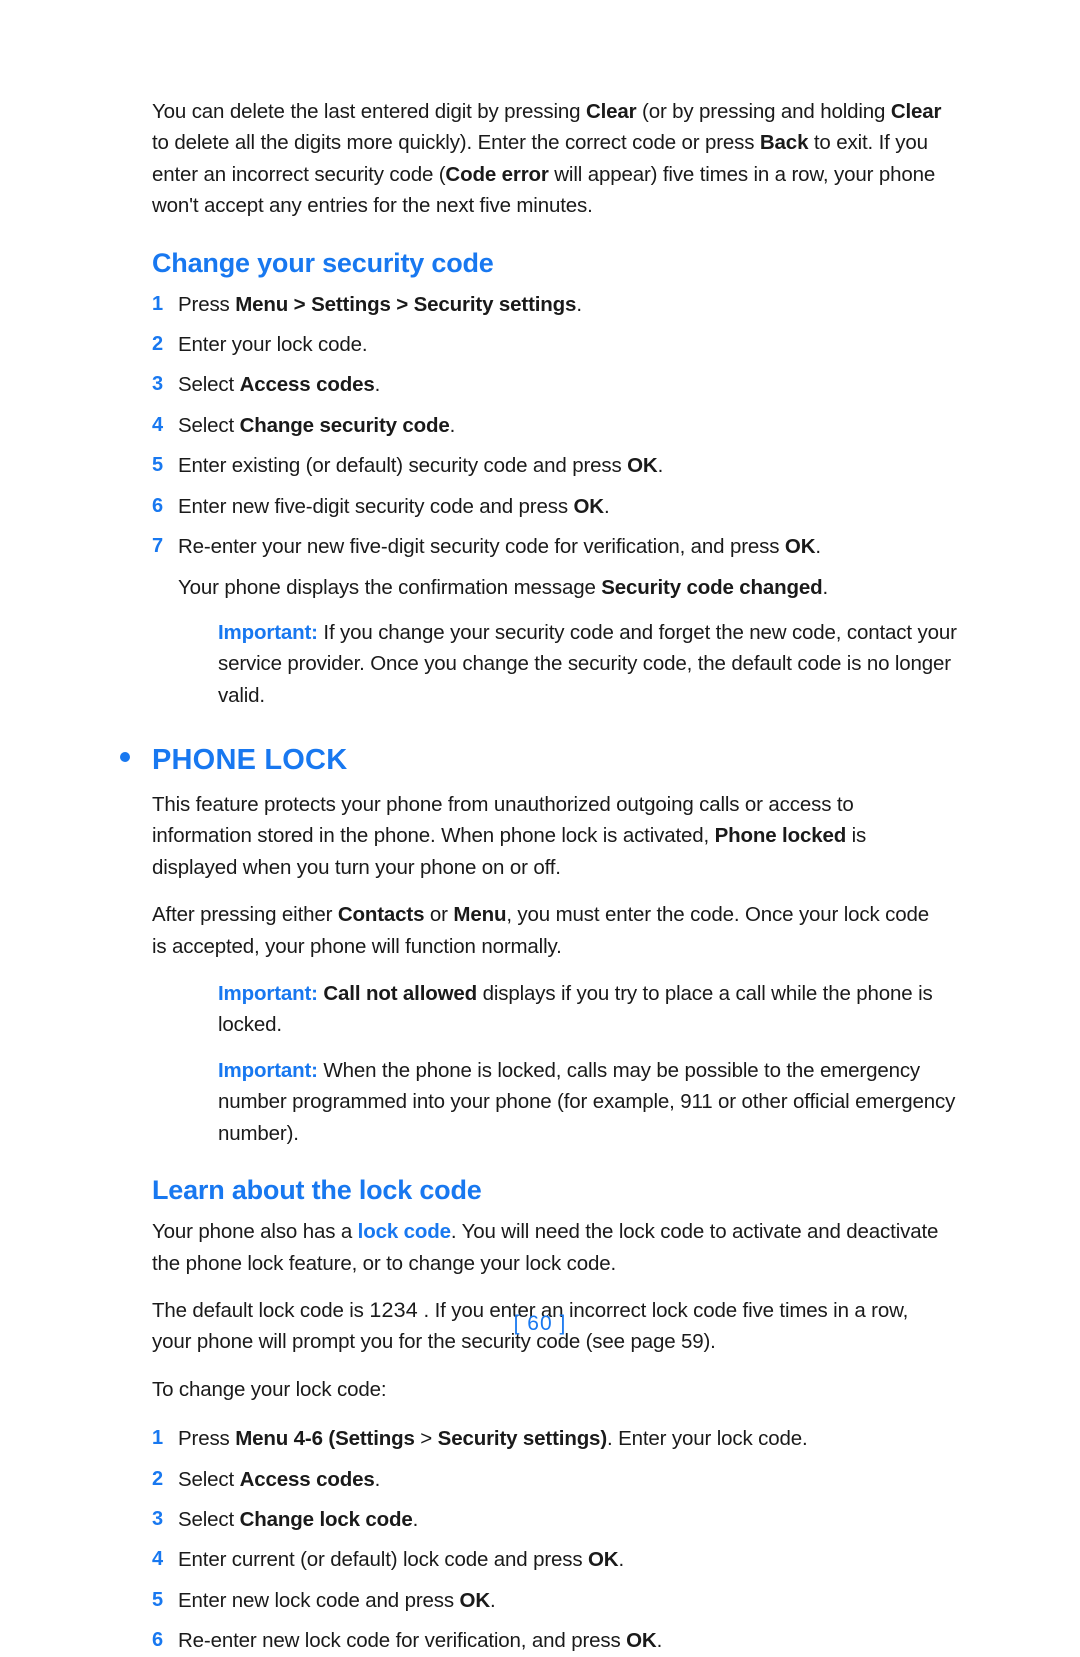 This screenshot has width=1080, height=1657. Describe the element at coordinates (522, 1439) in the screenshot. I see `step-bold-2: Security settings)` at that location.